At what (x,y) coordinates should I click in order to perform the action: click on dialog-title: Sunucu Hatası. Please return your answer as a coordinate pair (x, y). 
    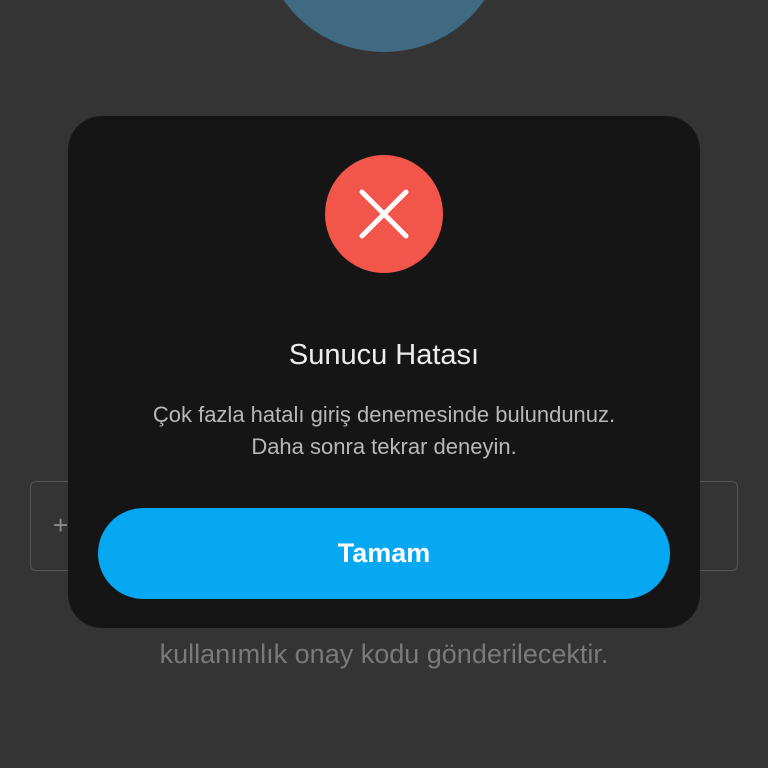
    Looking at the image, I should click on (384, 355).